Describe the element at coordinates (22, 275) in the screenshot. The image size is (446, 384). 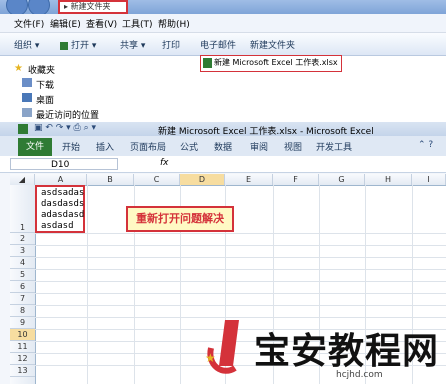
I see `row-header: 5` at that location.